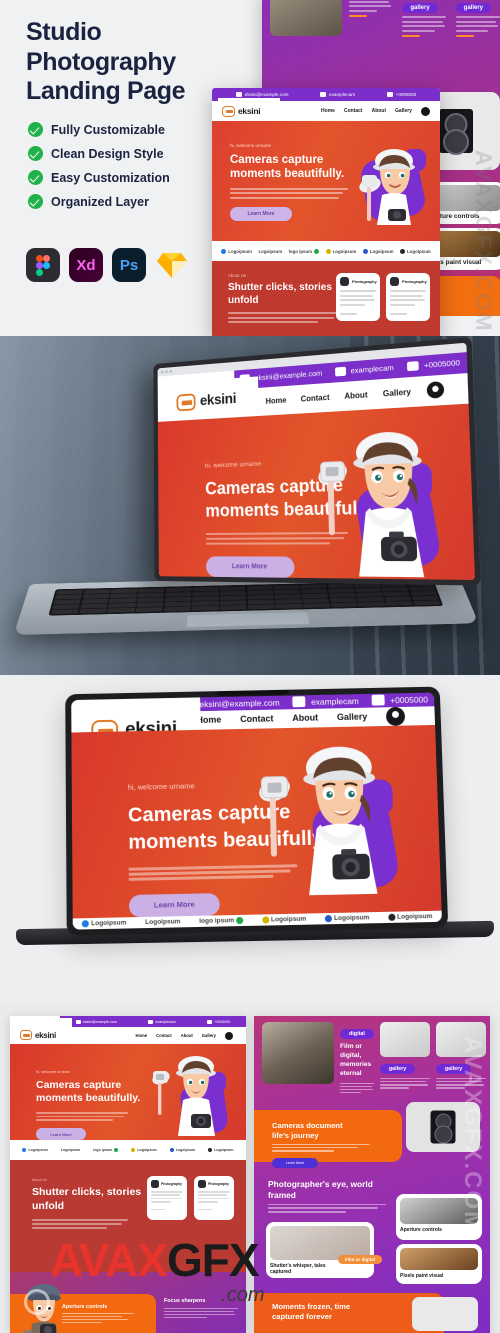  Describe the element at coordinates (281, 1272) in the screenshot. I see `card-caption-2: captured` at that location.